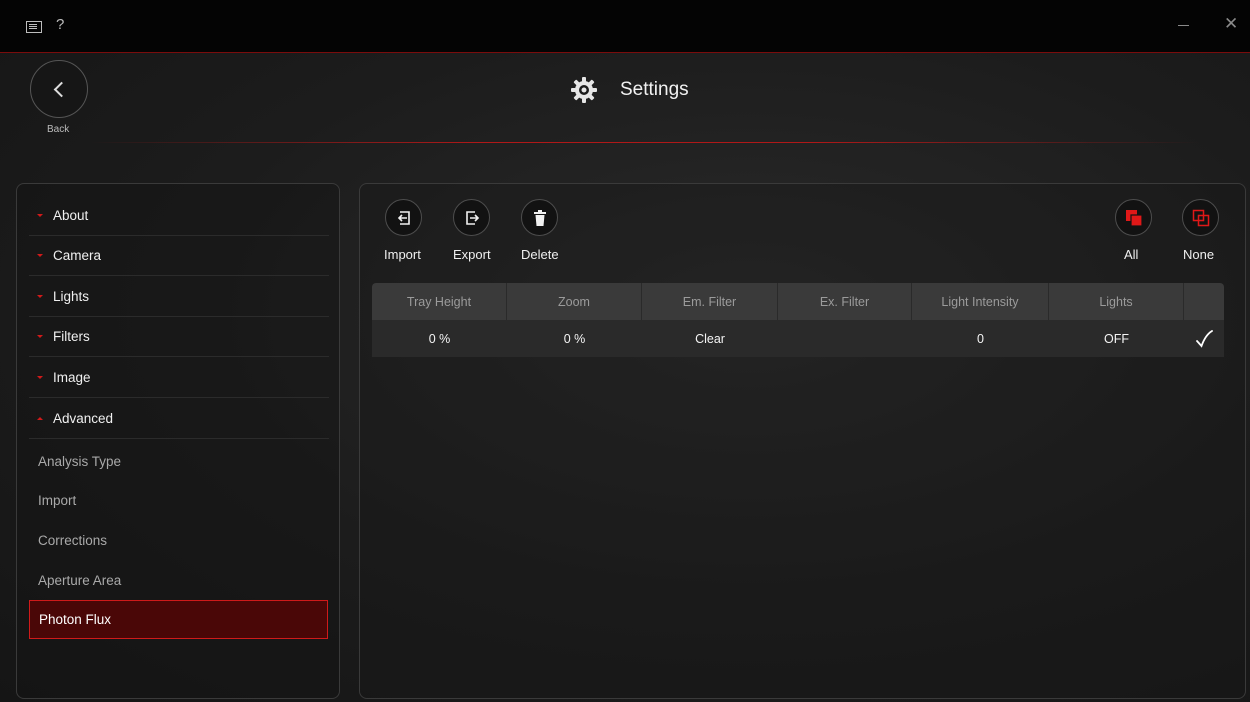 Image resolution: width=1250 pixels, height=702 pixels. I want to click on export-button, so click(471, 217).